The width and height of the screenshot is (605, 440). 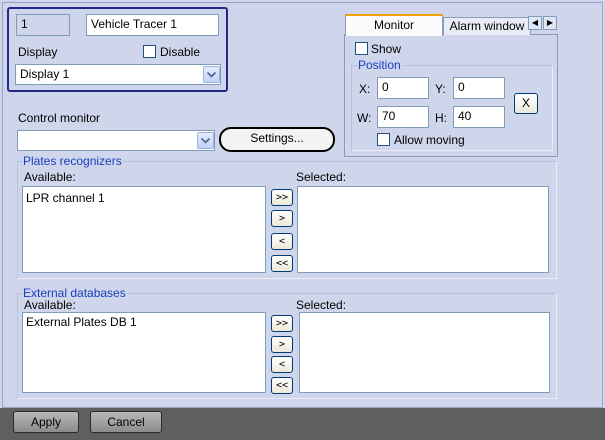 I want to click on arrow-right-icon: ▶, so click(x=550, y=22).